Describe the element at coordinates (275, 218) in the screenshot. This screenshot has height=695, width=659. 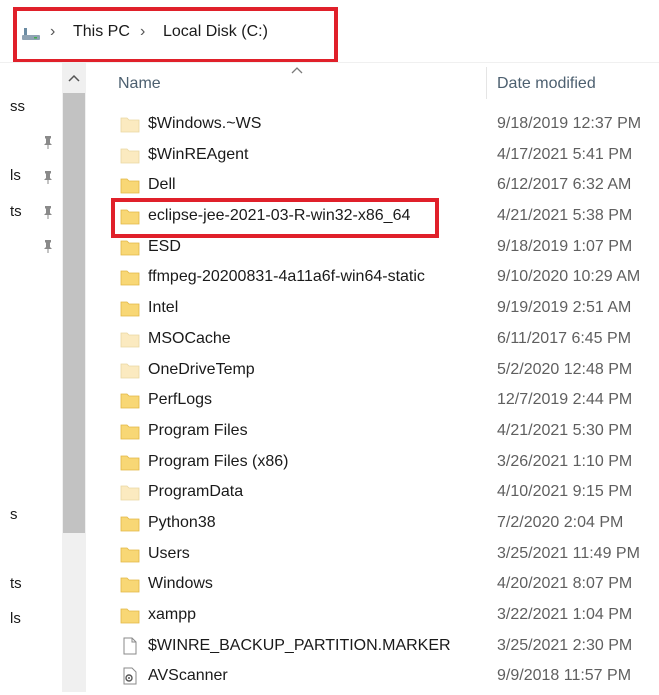
I see `annotation-highlight-eclipse` at that location.